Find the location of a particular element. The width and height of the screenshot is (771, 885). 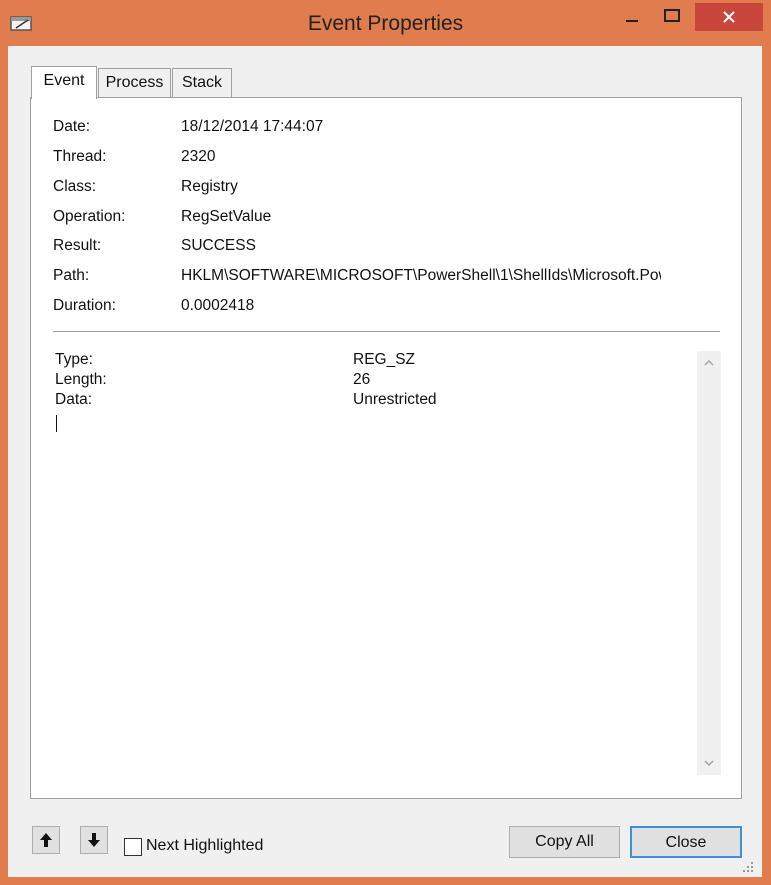

field-label: Date: is located at coordinates (72, 126).